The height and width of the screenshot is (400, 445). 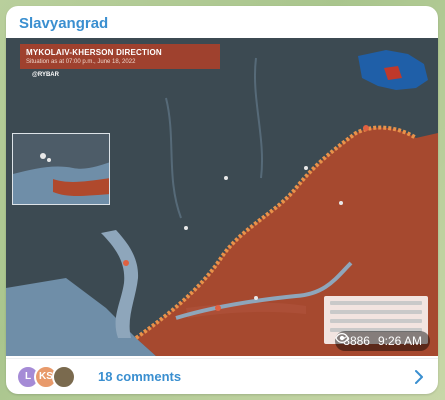 What do you see at coordinates (64, 376) in the screenshot?
I see `avatar` at bounding box center [64, 376].